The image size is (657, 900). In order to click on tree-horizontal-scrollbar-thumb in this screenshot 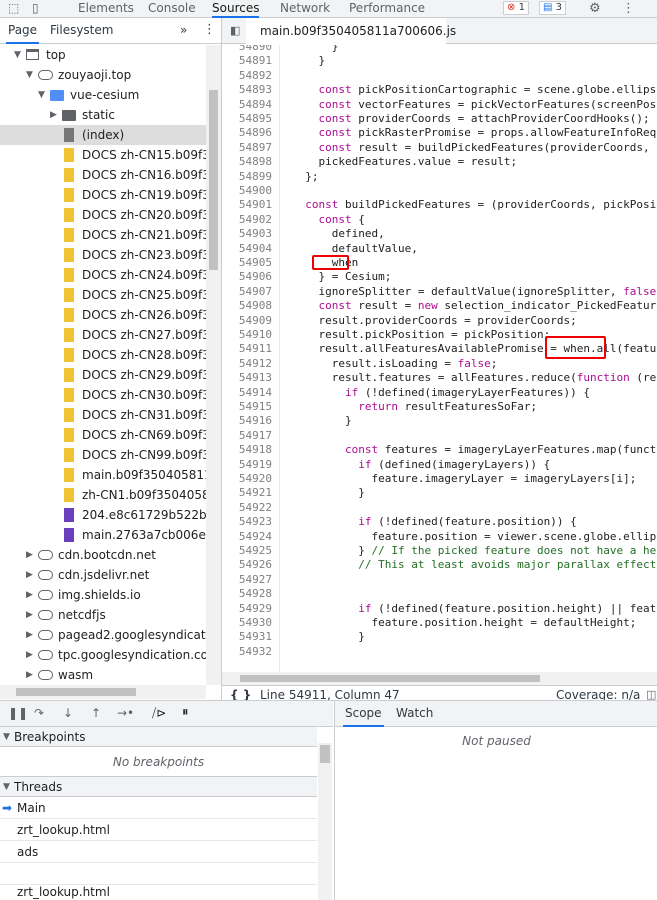, I will do `click(76, 692)`.